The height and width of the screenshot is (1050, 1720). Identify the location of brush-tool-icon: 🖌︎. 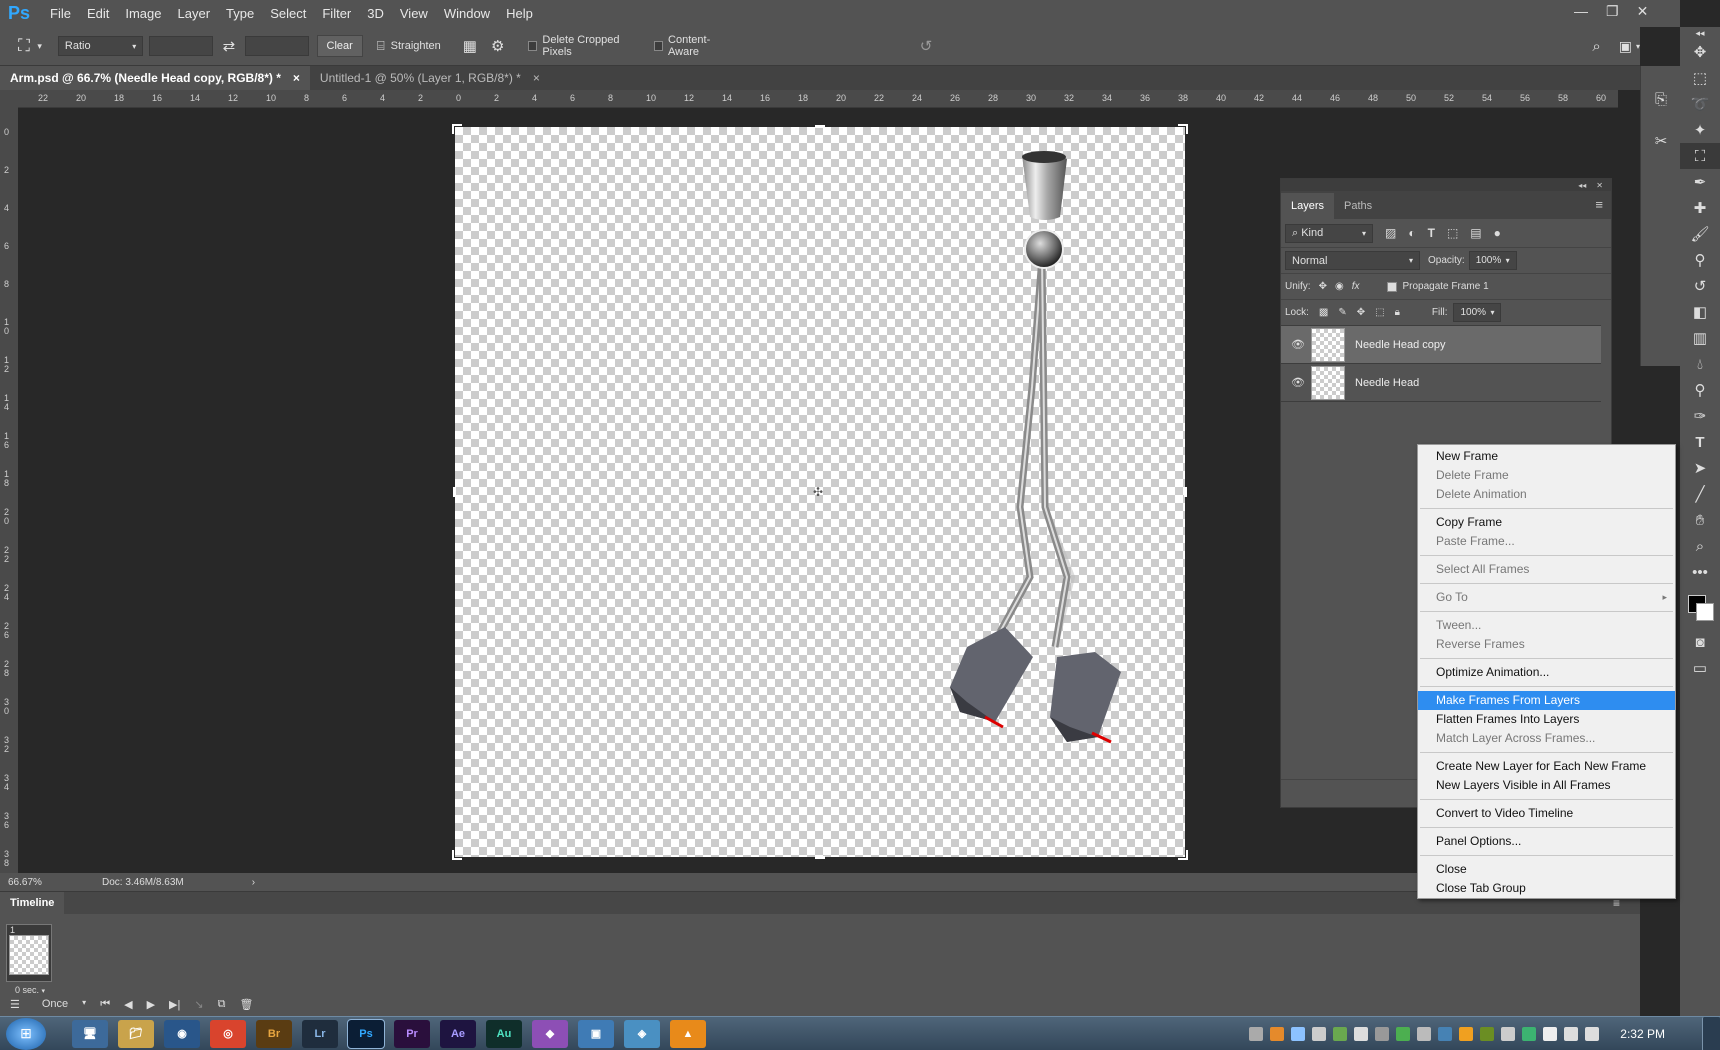
(1700, 234).